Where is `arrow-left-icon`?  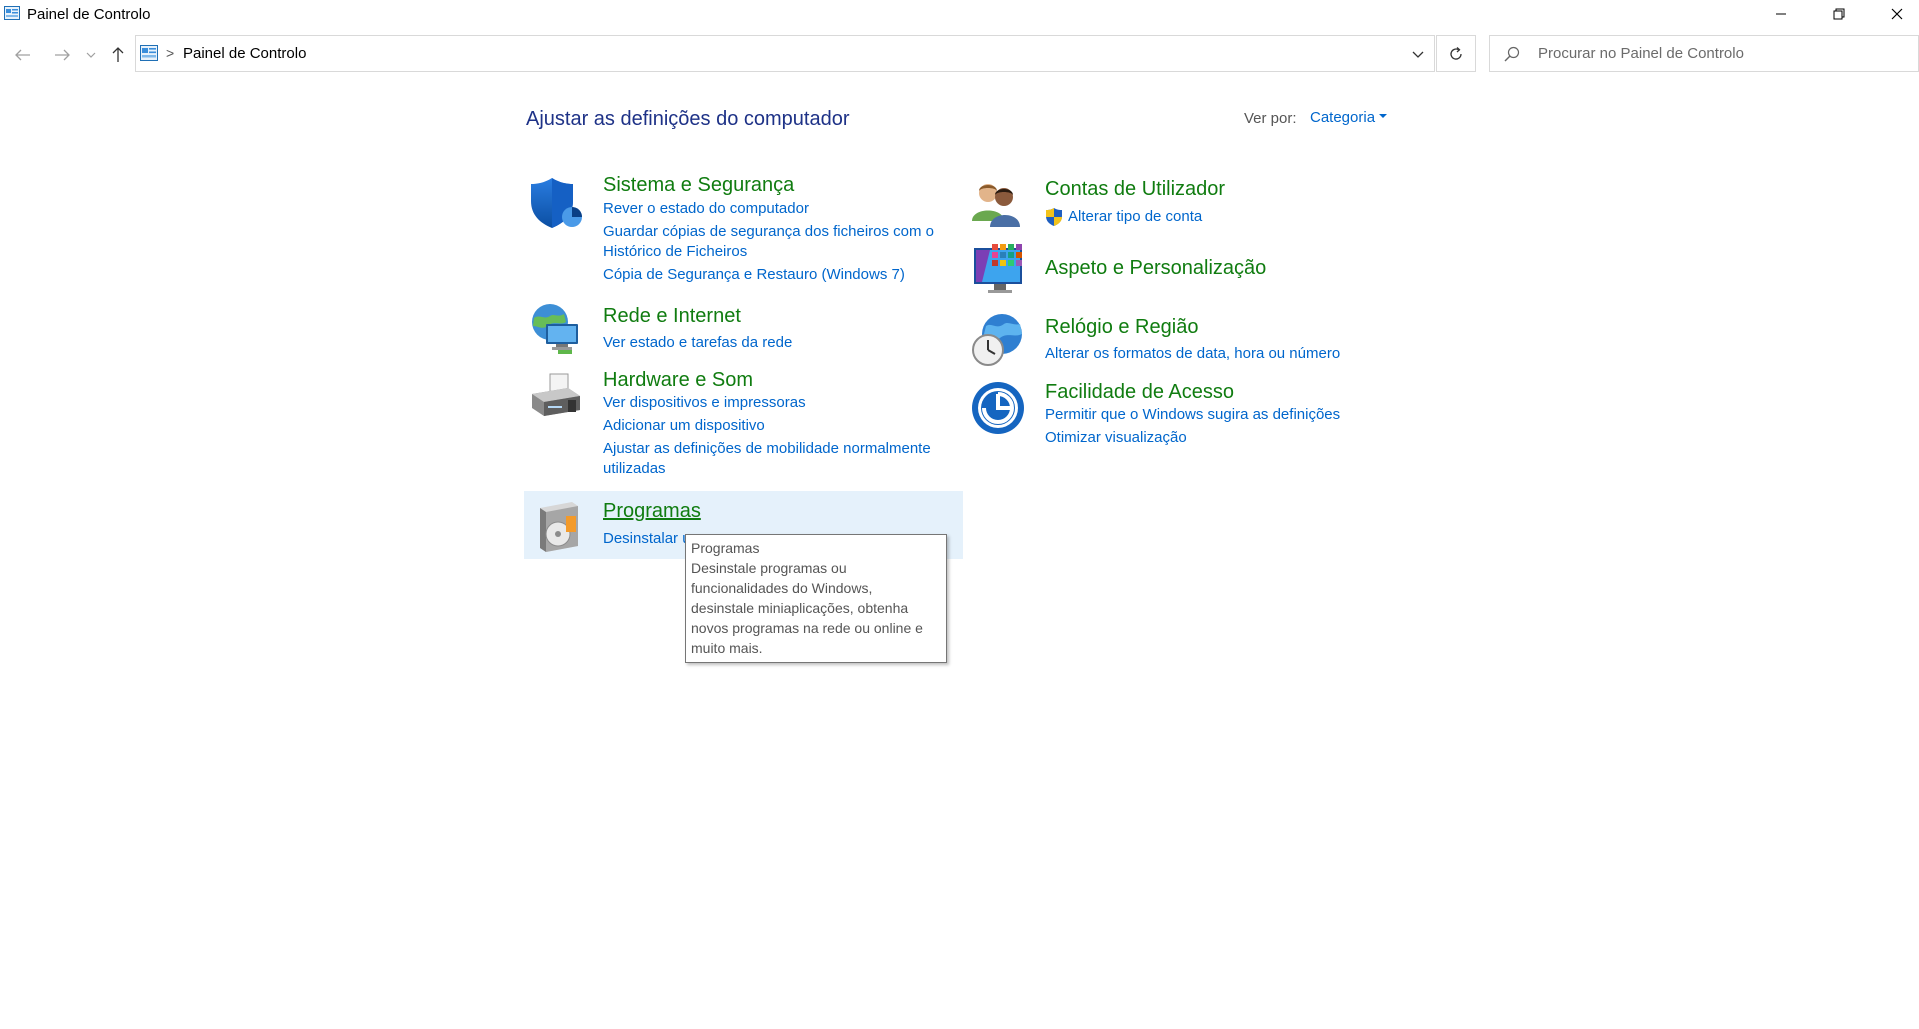
arrow-left-icon is located at coordinates (22, 55).